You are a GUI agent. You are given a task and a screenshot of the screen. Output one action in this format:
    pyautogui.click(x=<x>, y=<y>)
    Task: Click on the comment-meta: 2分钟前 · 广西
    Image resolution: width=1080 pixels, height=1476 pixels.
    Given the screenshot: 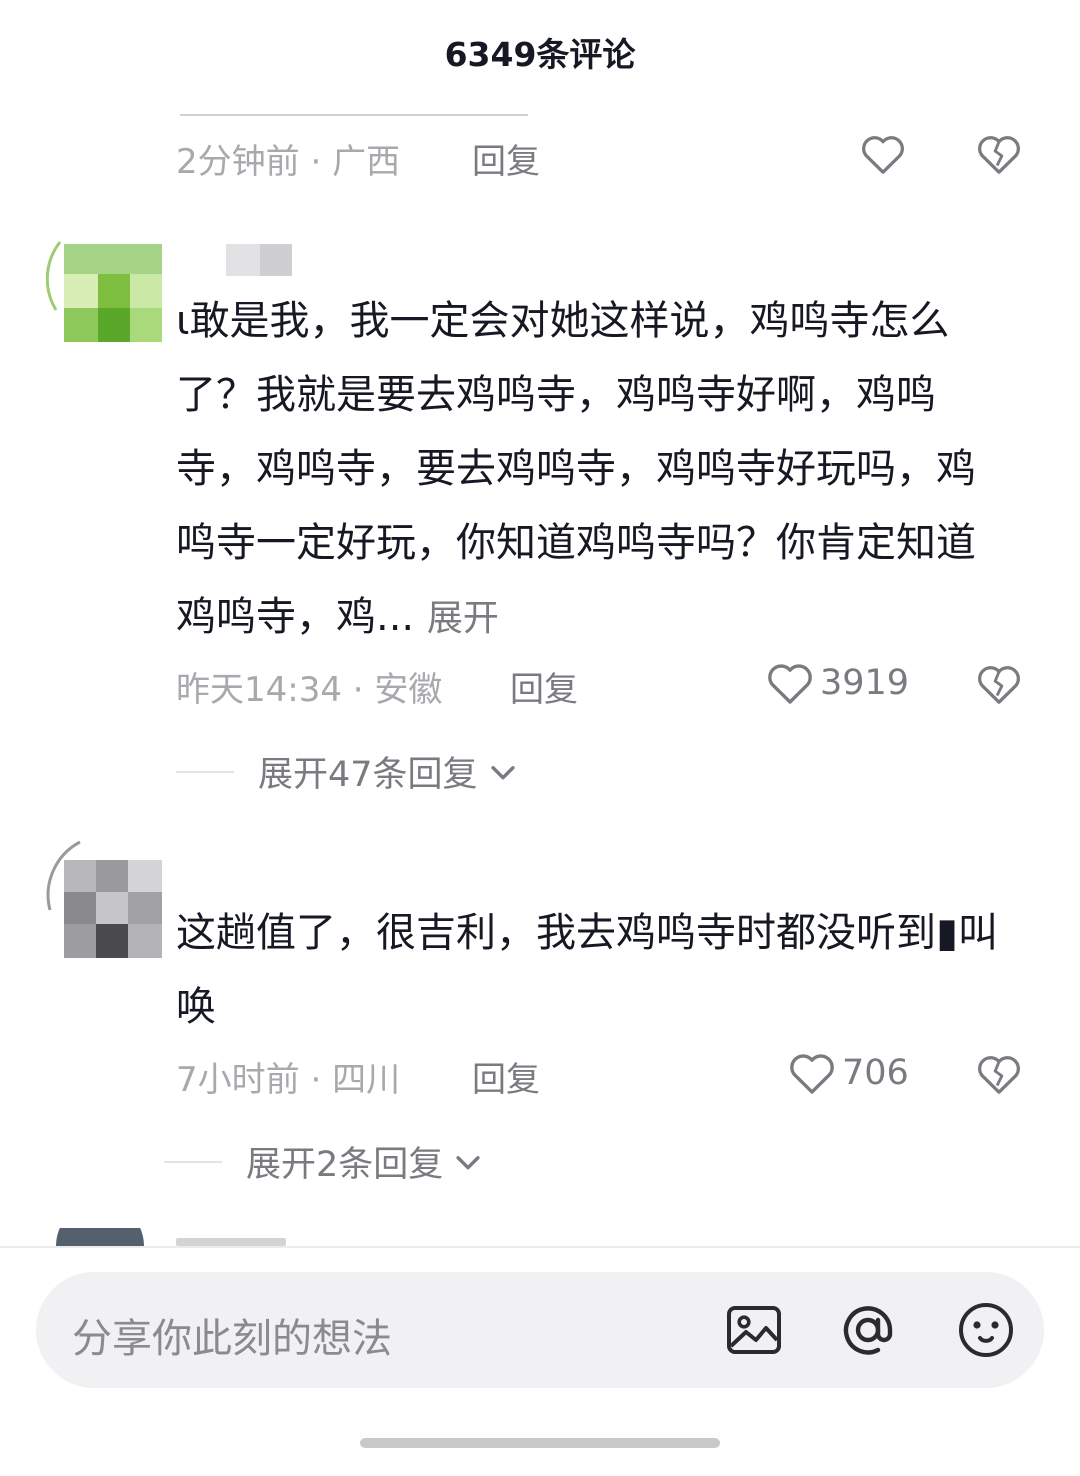 What is the action you would take?
    pyautogui.click(x=288, y=158)
    